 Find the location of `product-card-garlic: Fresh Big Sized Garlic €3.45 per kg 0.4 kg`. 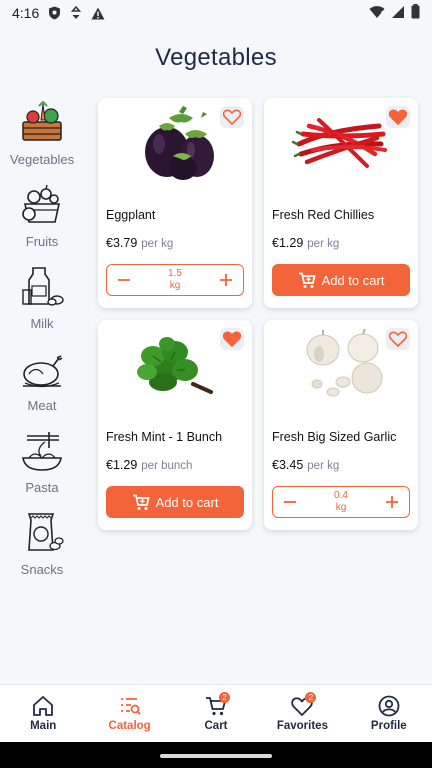

product-card-garlic: Fresh Big Sized Garlic €3.45 per kg 0.4 kg is located at coordinates (341, 425).